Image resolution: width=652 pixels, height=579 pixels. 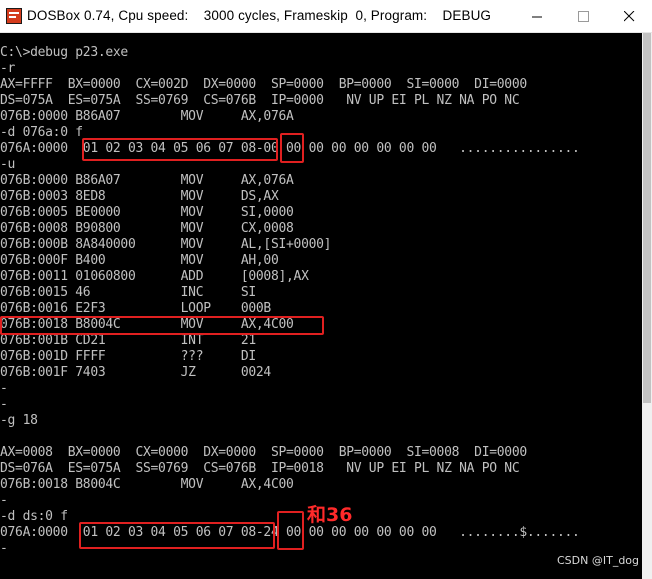 What do you see at coordinates (135, 308) in the screenshot?
I see `console-line: 076B:0016 E2F3 LOOP 000B` at bounding box center [135, 308].